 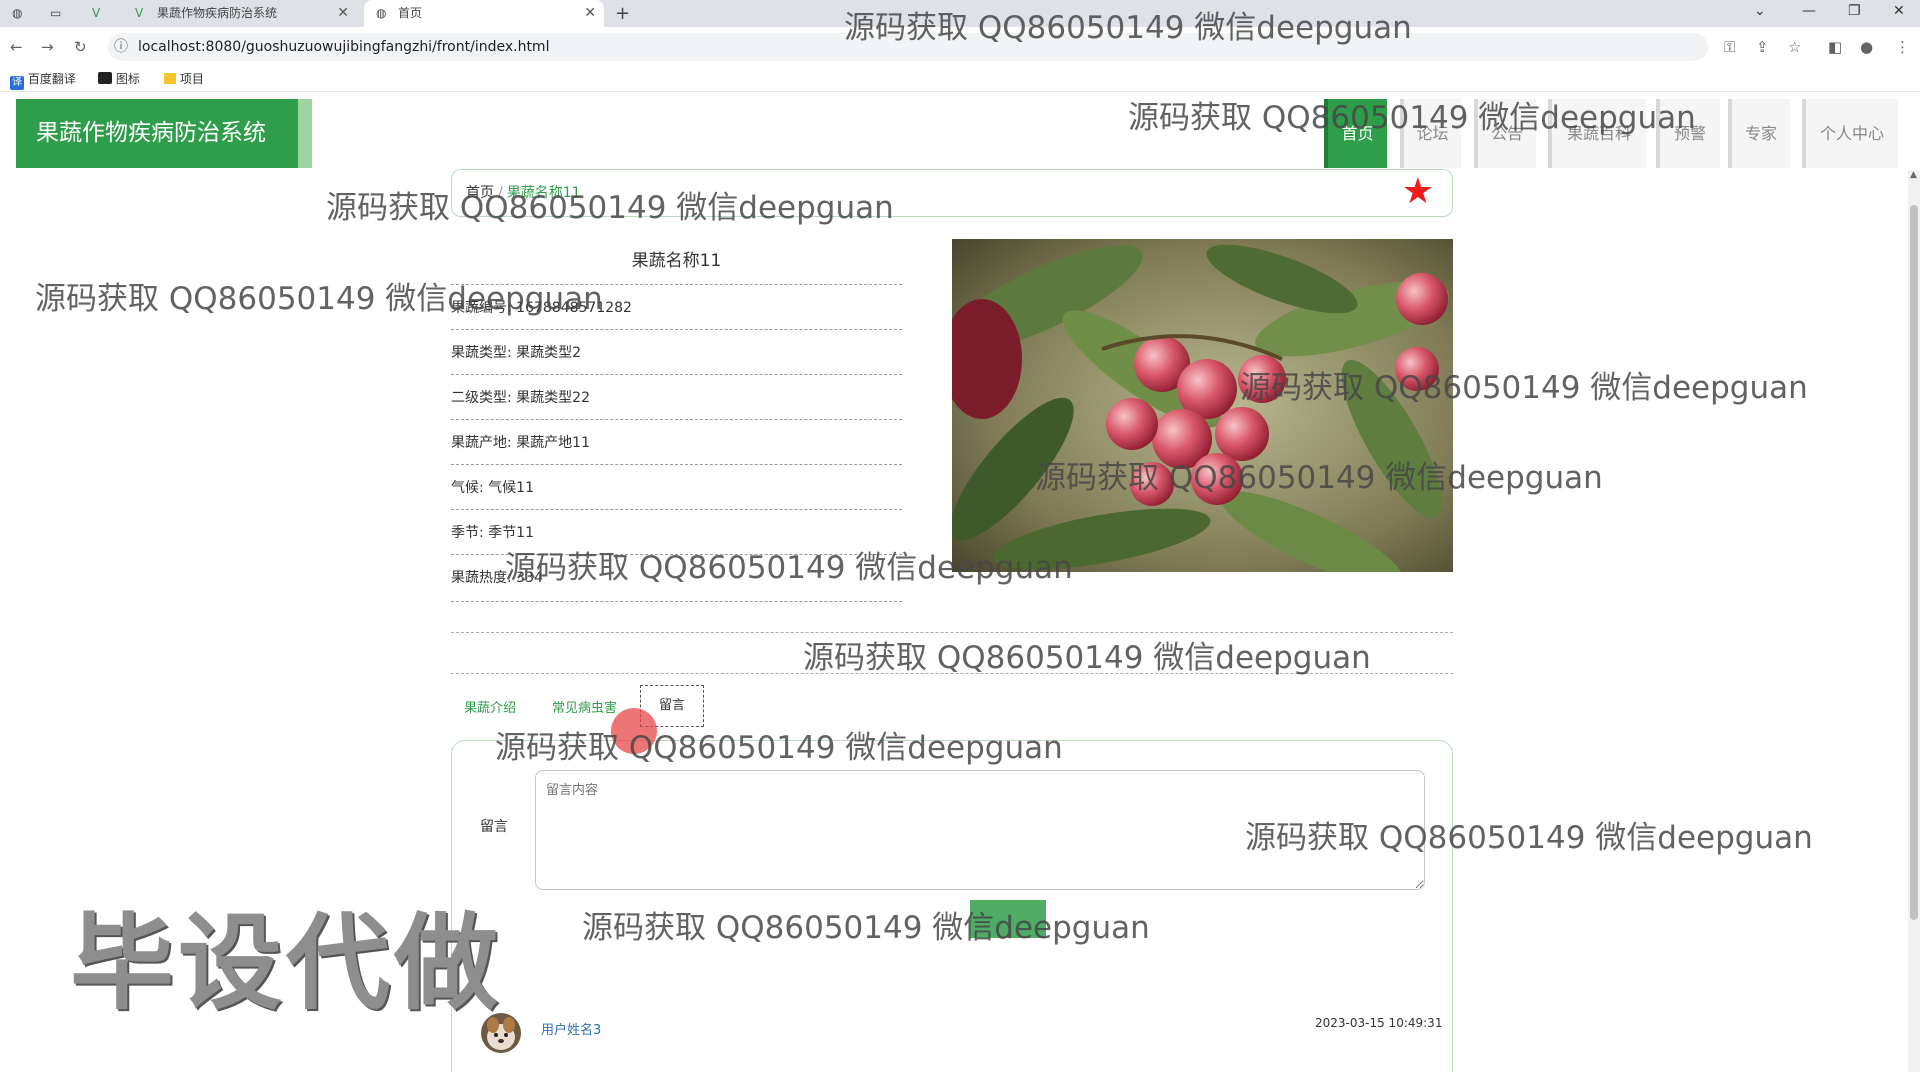 I want to click on nav-profile: 个人中心, so click(x=1850, y=133).